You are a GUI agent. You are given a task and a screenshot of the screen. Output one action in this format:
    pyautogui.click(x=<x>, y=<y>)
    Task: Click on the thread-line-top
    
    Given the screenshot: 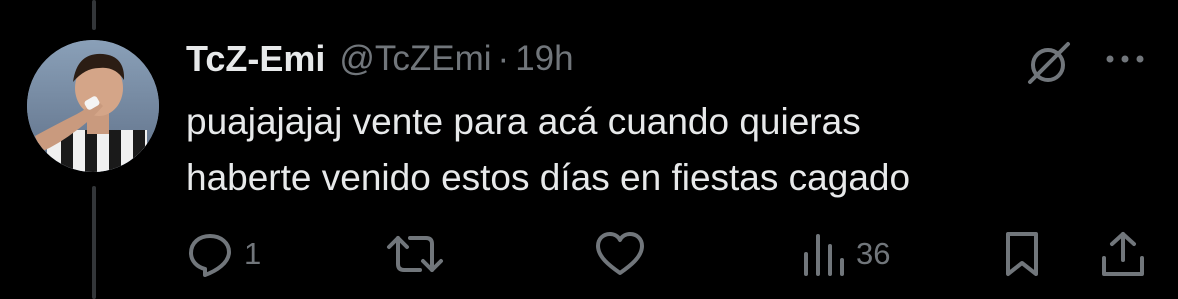 What is the action you would take?
    pyautogui.click(x=94, y=15)
    